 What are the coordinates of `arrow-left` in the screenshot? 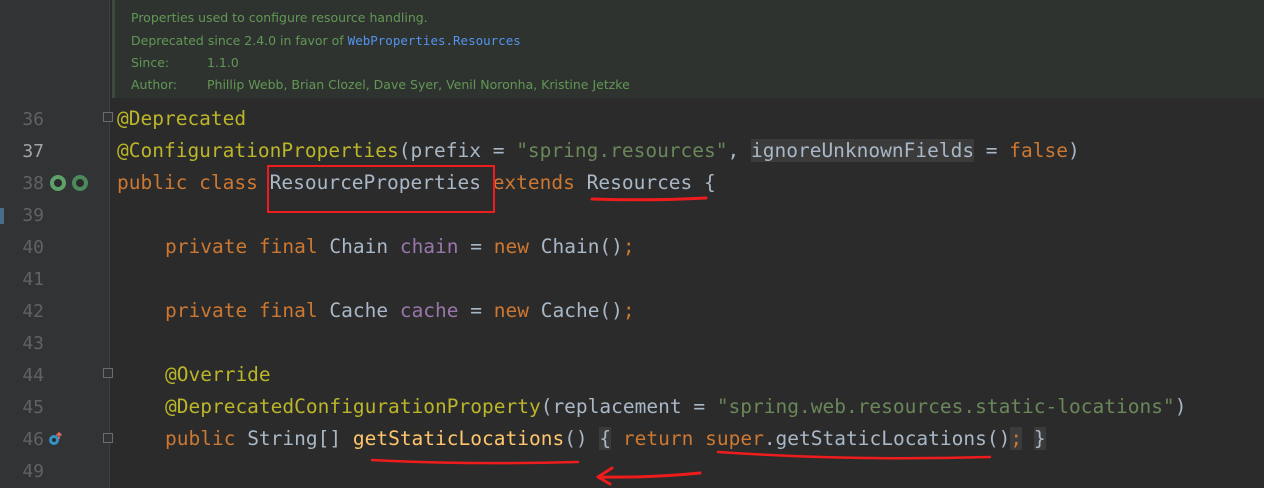 It's located at (649, 476).